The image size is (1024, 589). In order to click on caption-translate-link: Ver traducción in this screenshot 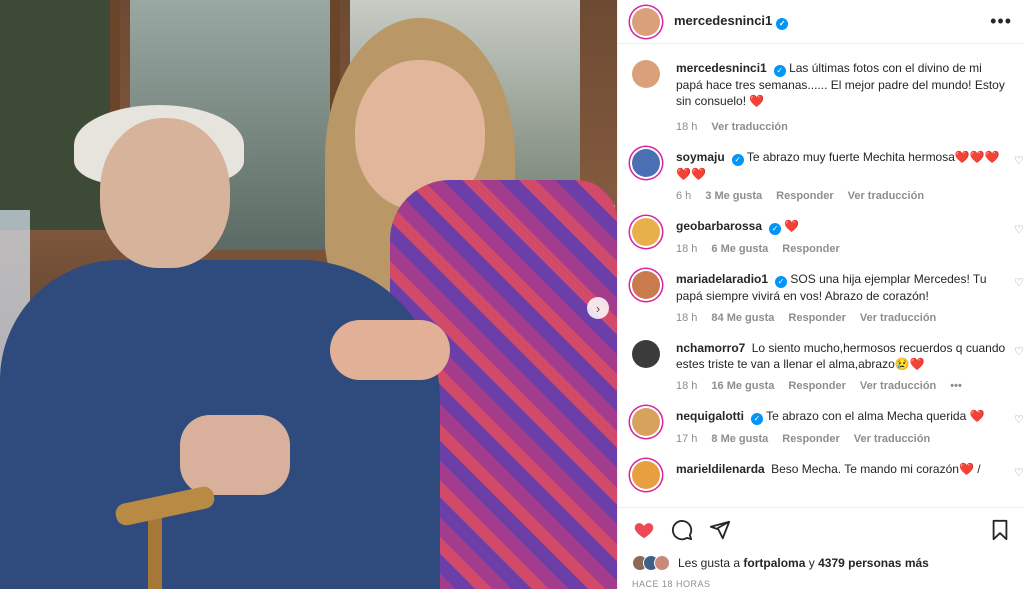, I will do `click(749, 127)`.